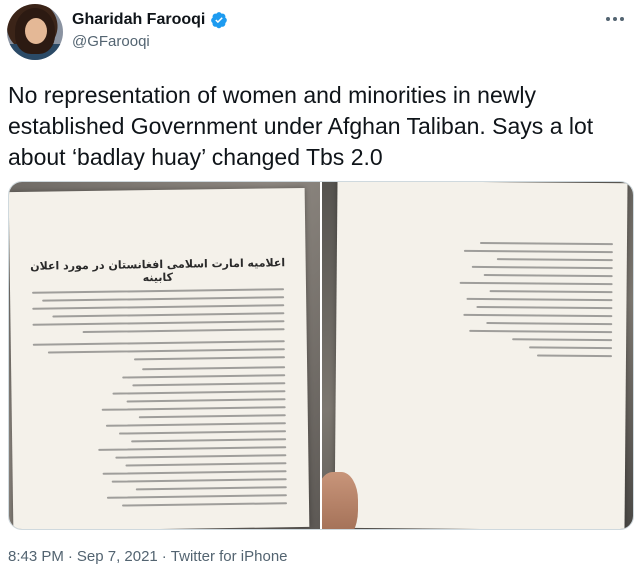 Image resolution: width=640 pixels, height=577 pixels. Describe the element at coordinates (36, 556) in the screenshot. I see `tweet-time: 8:43 PM` at that location.